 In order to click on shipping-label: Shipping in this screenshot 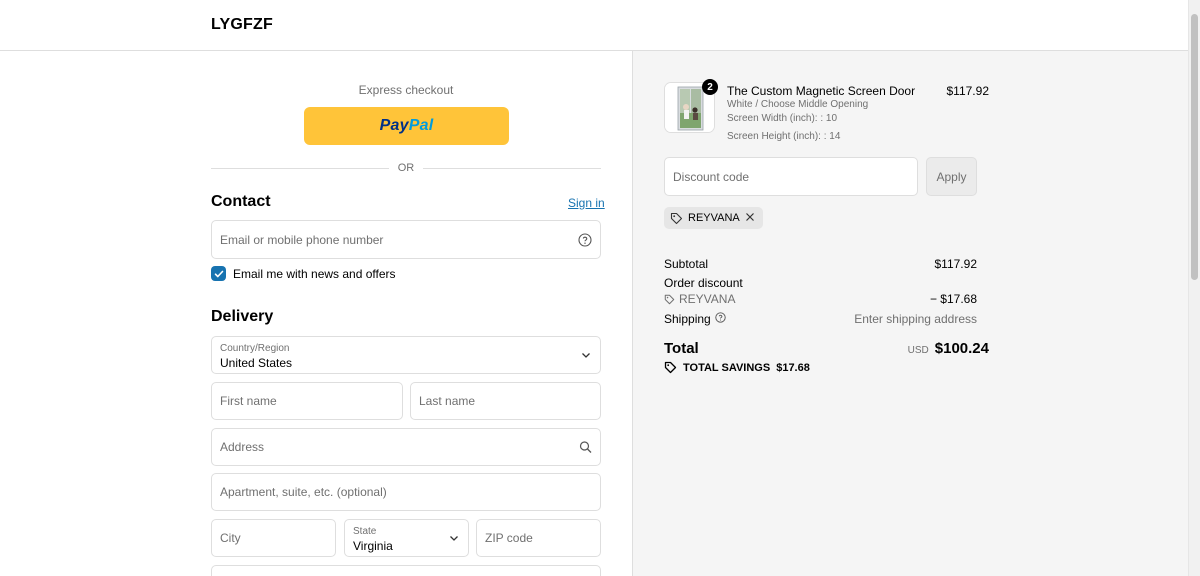, I will do `click(687, 319)`.